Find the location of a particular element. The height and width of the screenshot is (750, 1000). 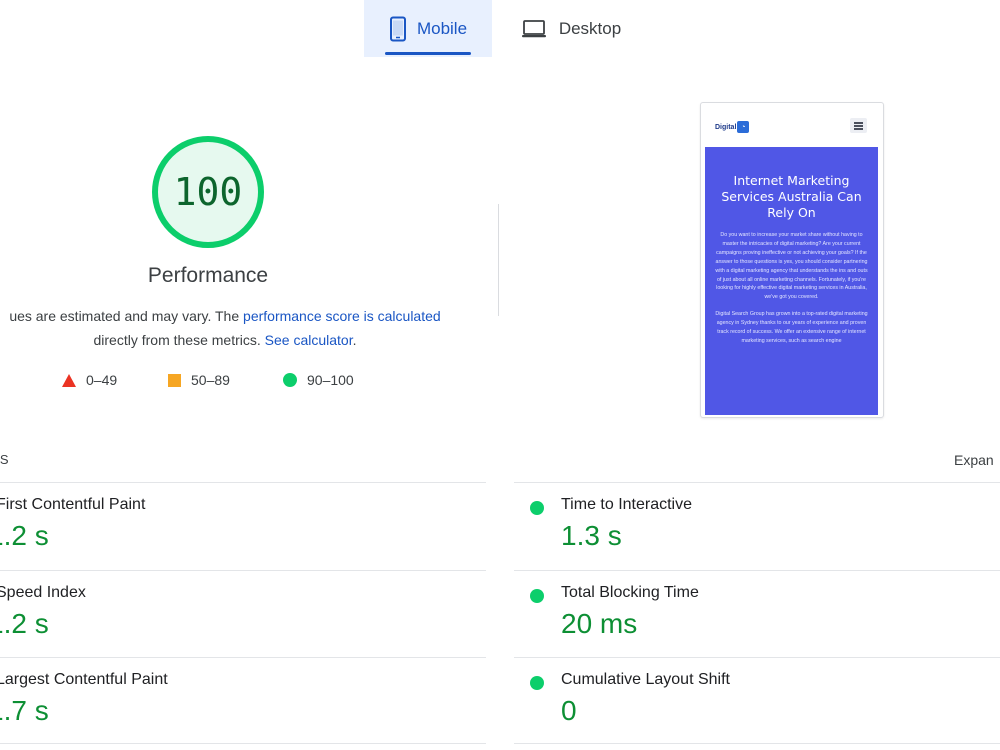

legend-average: 50–89 is located at coordinates (199, 380).